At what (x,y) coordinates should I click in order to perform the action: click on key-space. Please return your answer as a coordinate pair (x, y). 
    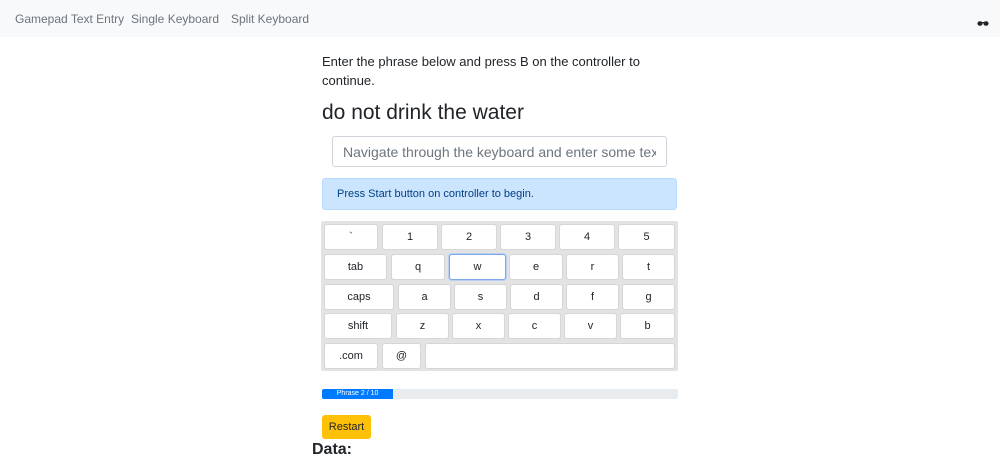
    Looking at the image, I should click on (550, 356).